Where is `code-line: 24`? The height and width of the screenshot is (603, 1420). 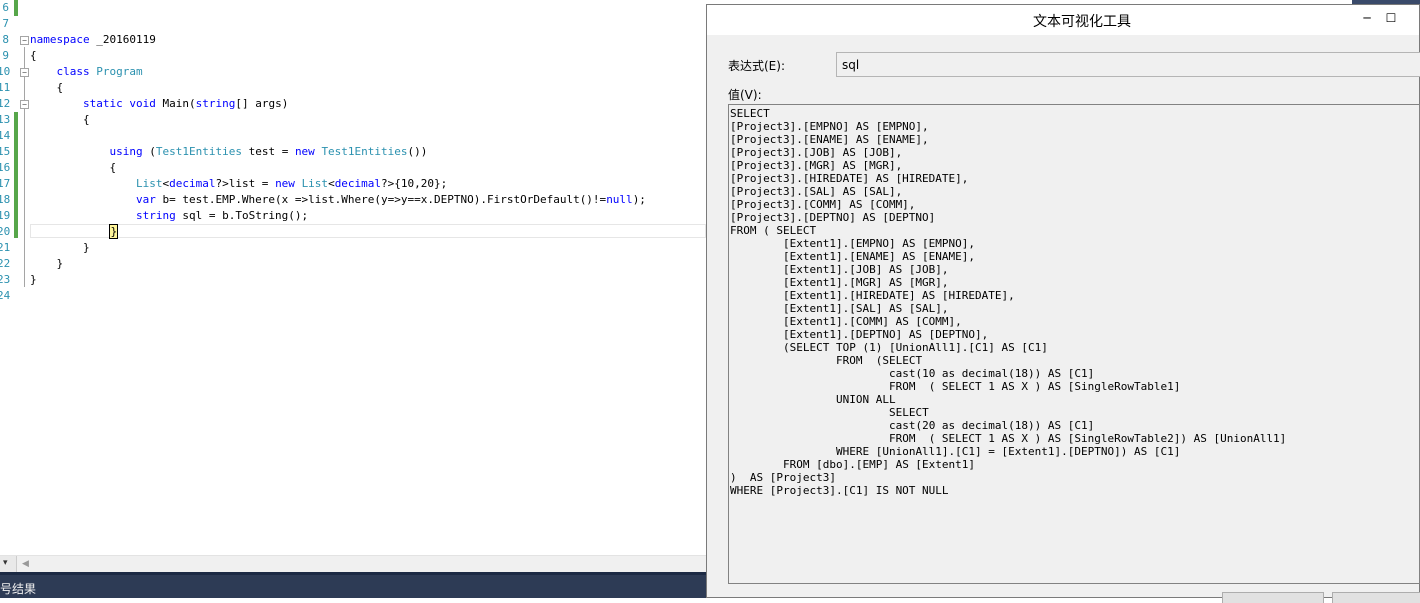
code-line: 24 is located at coordinates (353, 296).